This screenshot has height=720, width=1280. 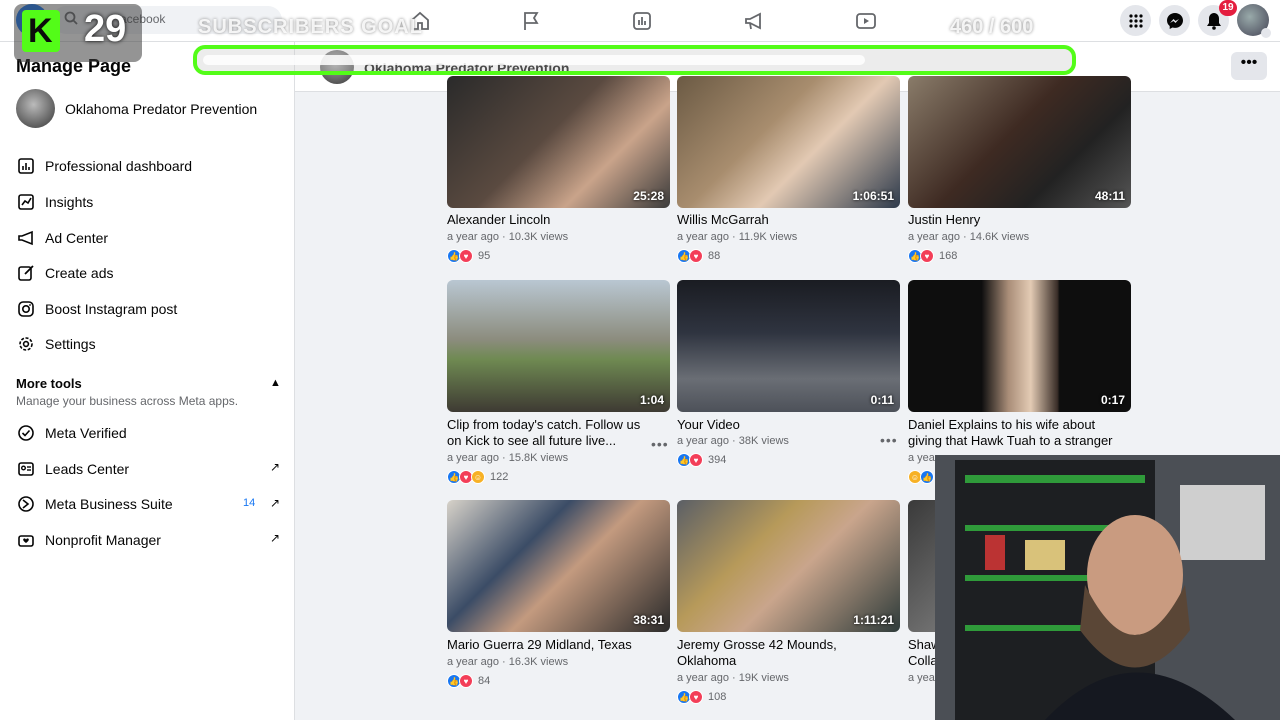 I want to click on reaction-summary: 👍 ♥ ☺ 122, so click(x=477, y=477).